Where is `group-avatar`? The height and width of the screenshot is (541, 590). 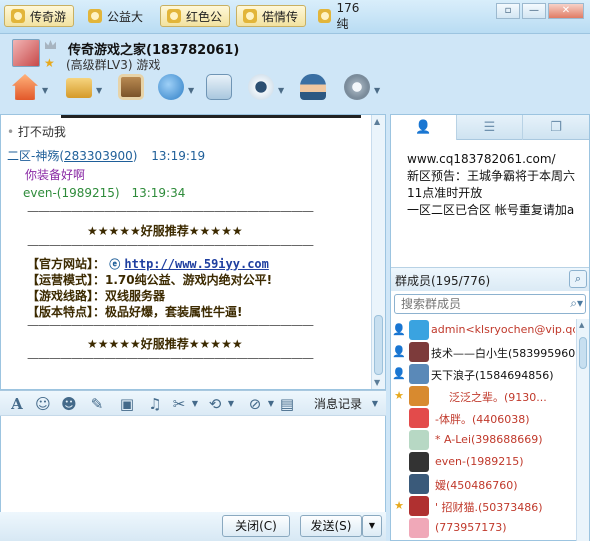 group-avatar is located at coordinates (26, 53).